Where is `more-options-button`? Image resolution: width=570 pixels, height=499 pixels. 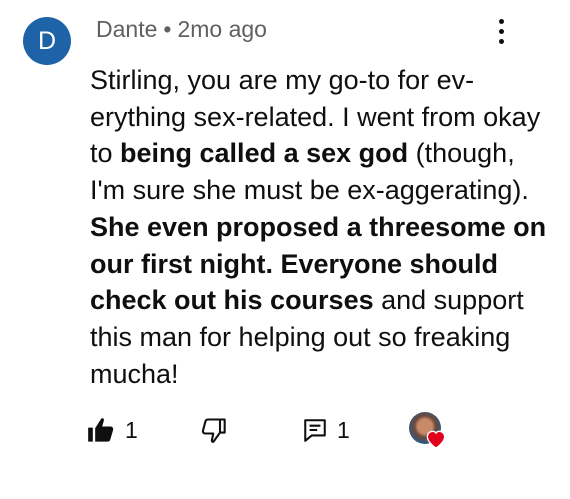 more-options-button is located at coordinates (501, 31).